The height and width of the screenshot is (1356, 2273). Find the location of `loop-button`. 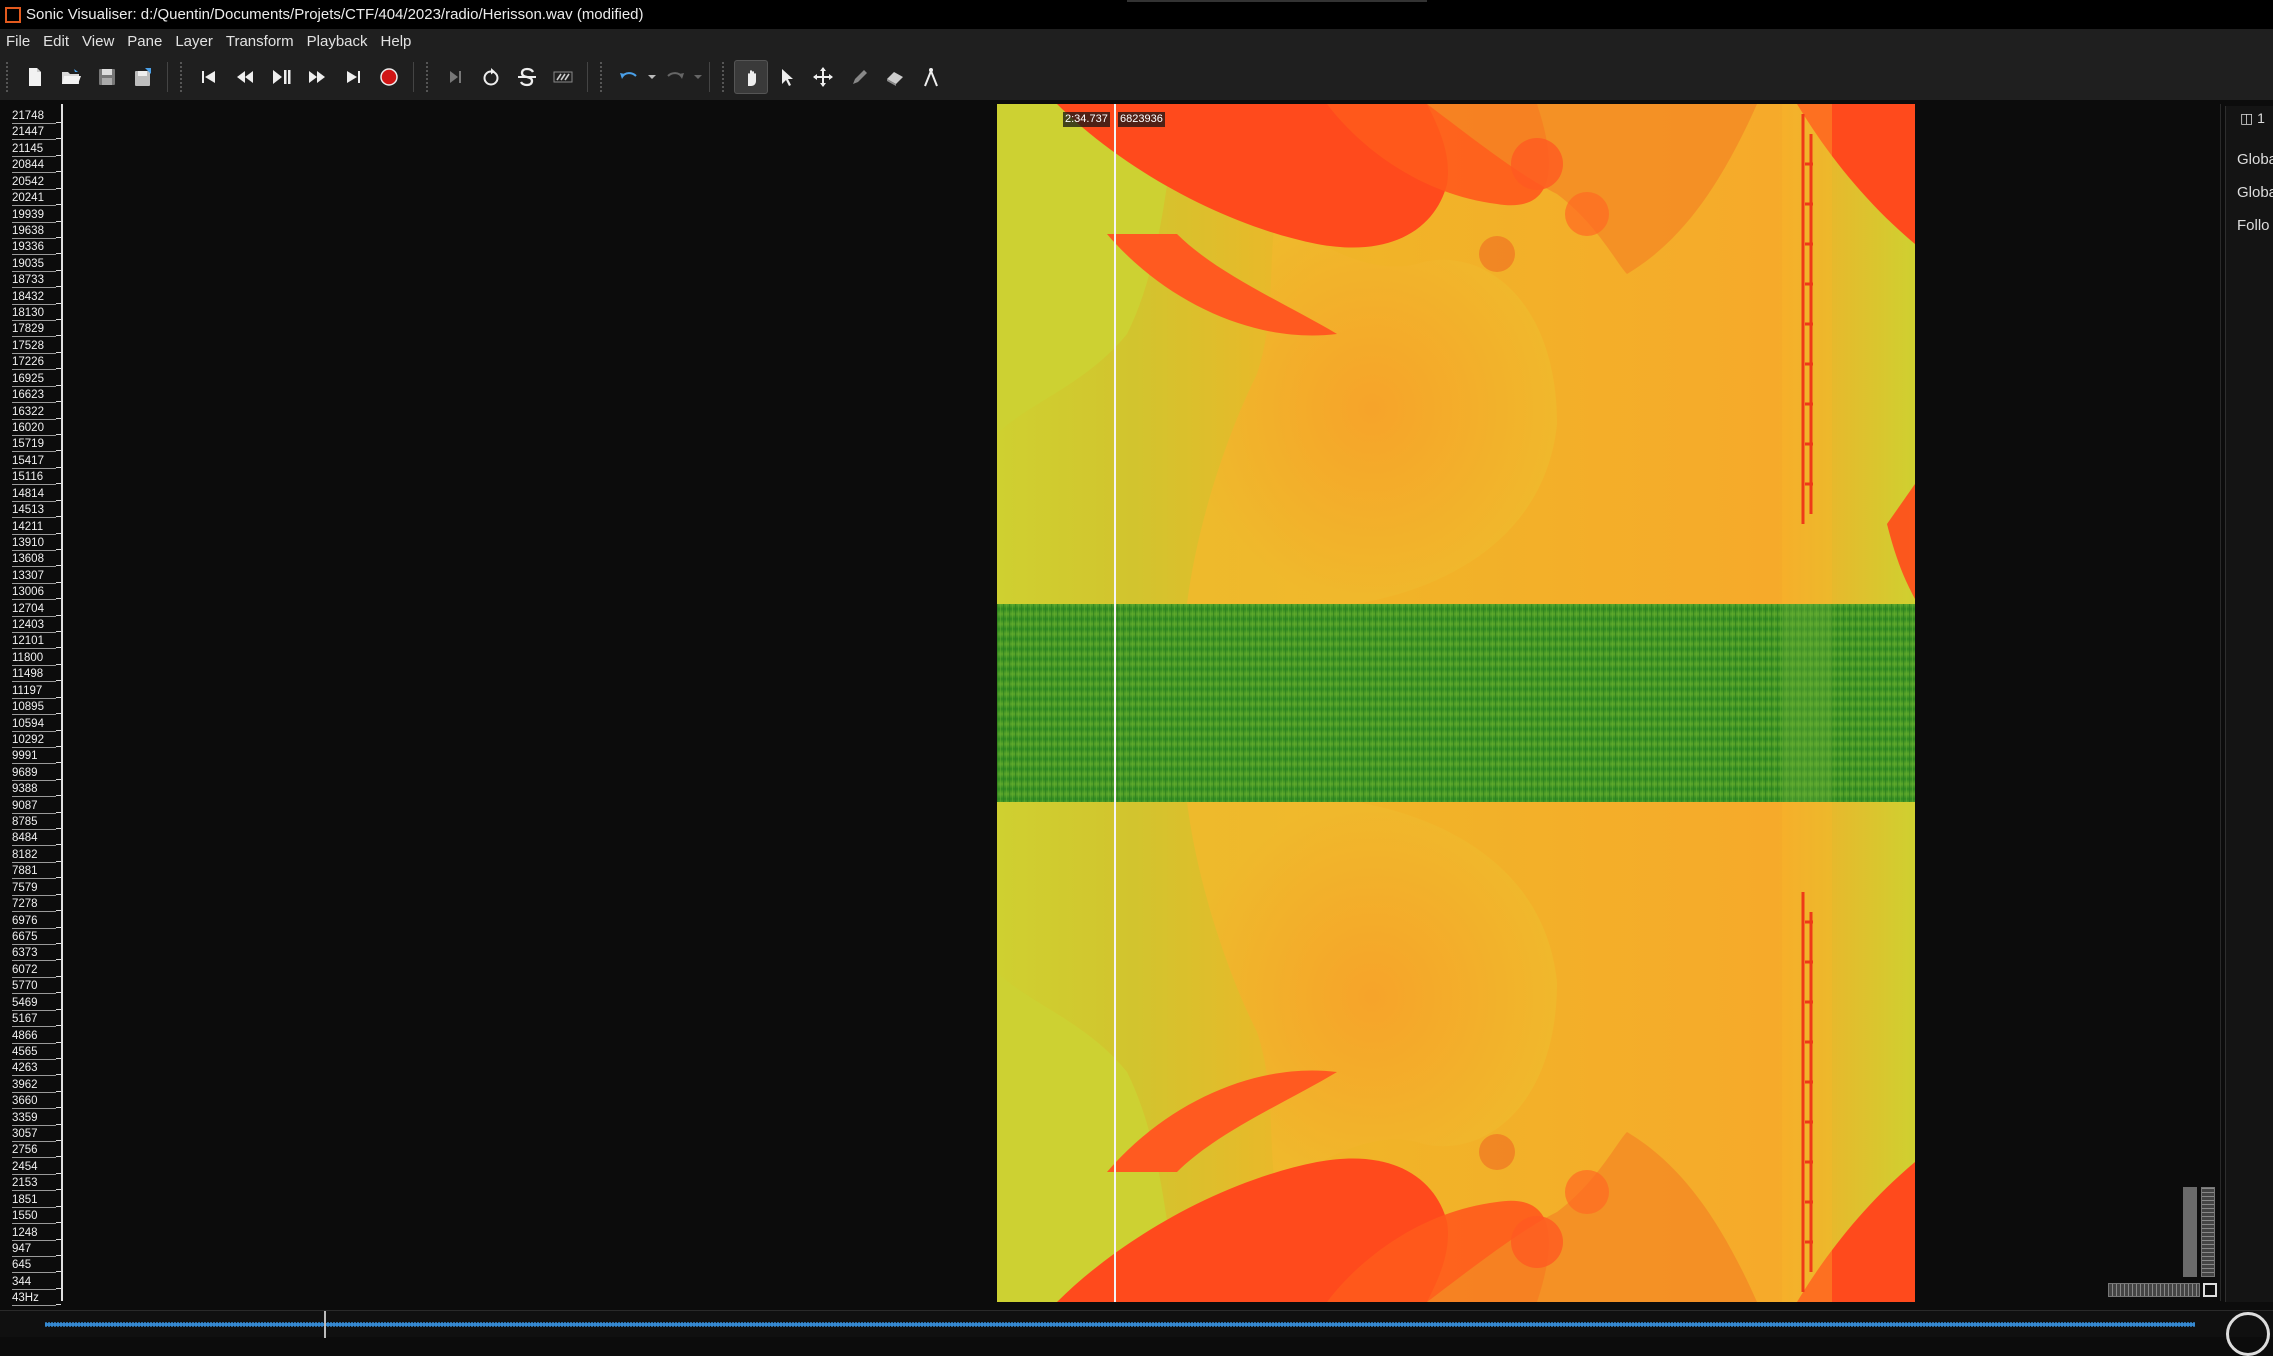

loop-button is located at coordinates (491, 77).